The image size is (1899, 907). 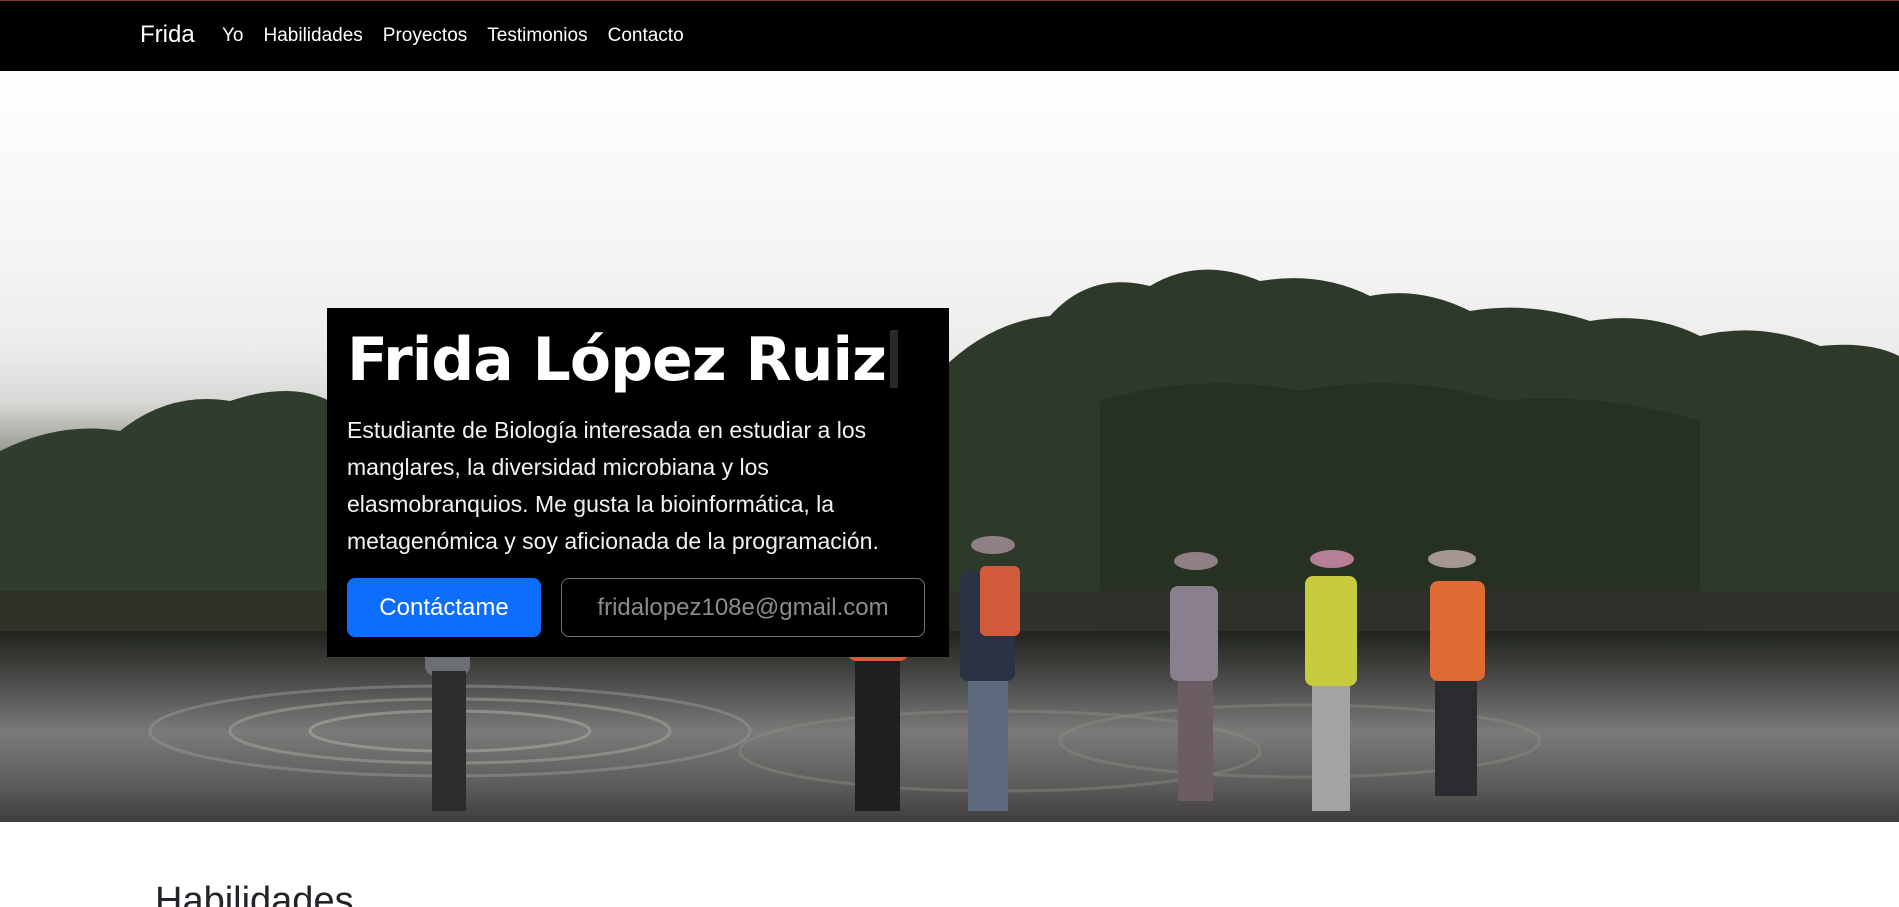 What do you see at coordinates (743, 607) in the screenshot?
I see `email-button: fridalopez108e@gmail.com` at bounding box center [743, 607].